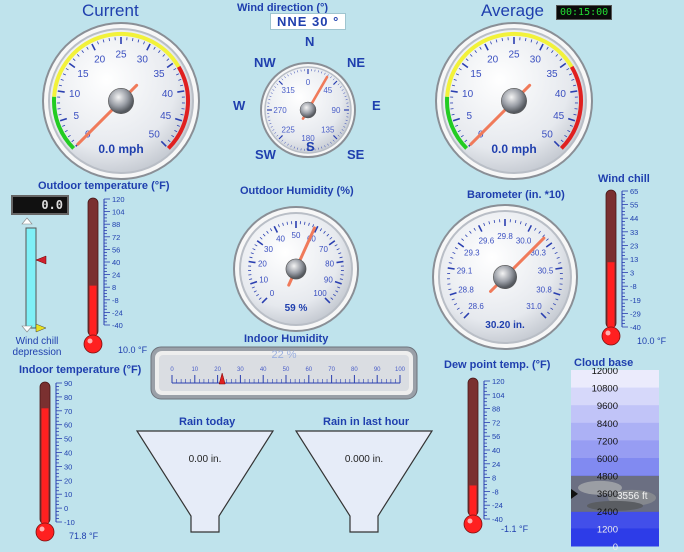 The width and height of the screenshot is (684, 552). Describe the element at coordinates (484, 455) in the screenshot. I see `dew-point-thermometer: 120 104 88 72 56 40 24 8 -8 -24 -40` at that location.